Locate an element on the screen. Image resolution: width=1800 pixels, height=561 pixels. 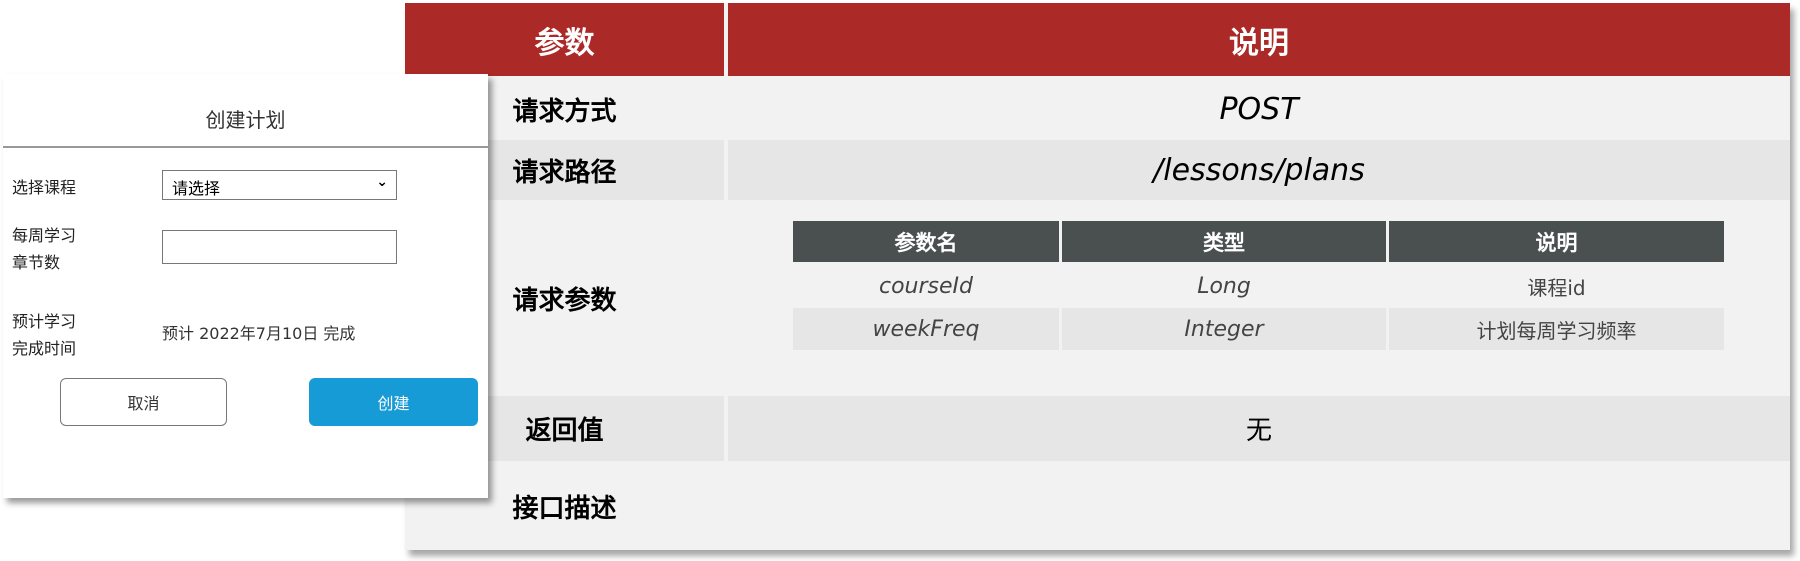
param-cell: 课程id is located at coordinates (1556, 286).